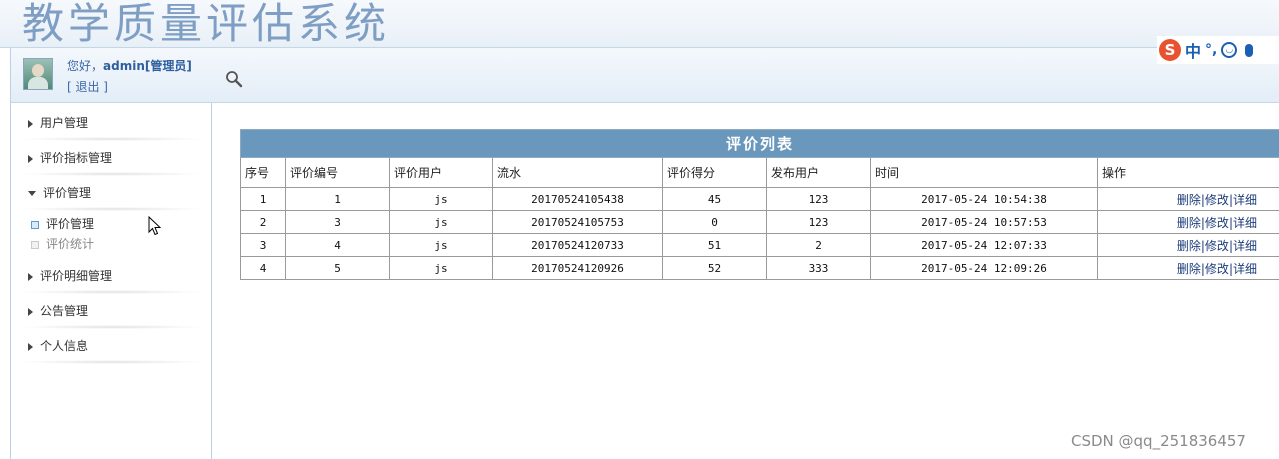 Image resolution: width=1279 pixels, height=459 pixels. What do you see at coordinates (70, 224) in the screenshot?
I see `subitem-label: 评价管理` at bounding box center [70, 224].